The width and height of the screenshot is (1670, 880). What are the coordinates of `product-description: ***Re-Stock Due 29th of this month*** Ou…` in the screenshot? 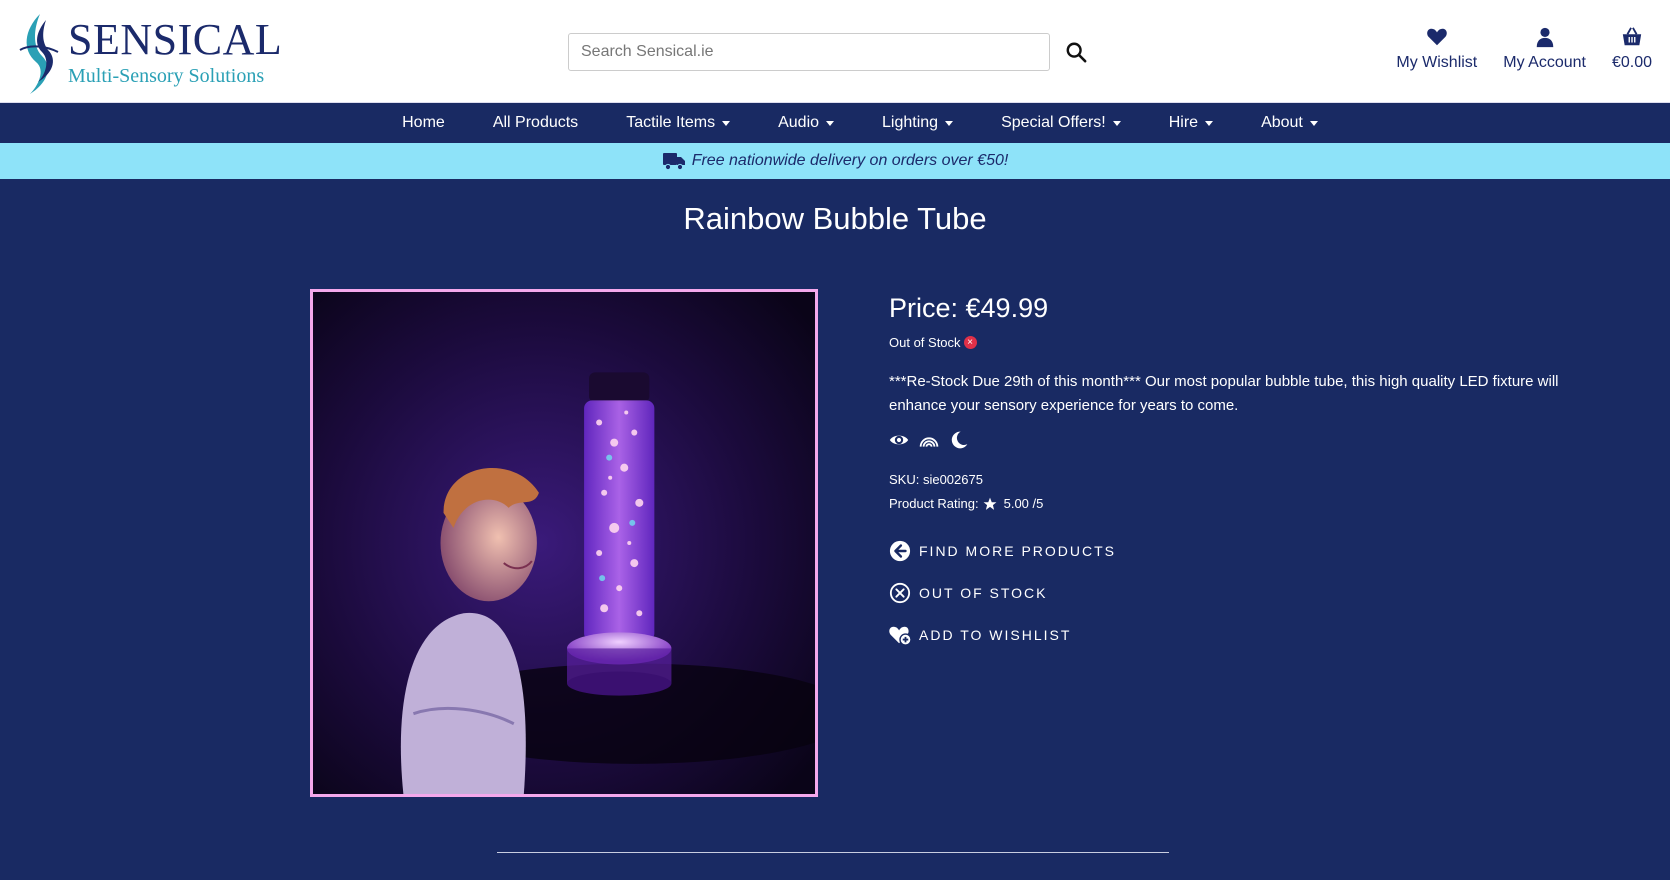 It's located at (1224, 393).